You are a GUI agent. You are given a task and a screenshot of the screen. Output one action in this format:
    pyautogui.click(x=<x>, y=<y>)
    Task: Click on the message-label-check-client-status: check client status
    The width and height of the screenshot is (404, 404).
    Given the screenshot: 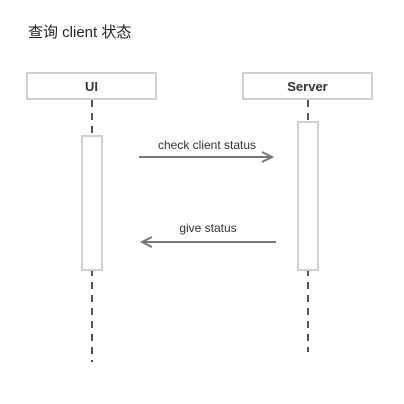 What is the action you would take?
    pyautogui.click(x=207, y=145)
    